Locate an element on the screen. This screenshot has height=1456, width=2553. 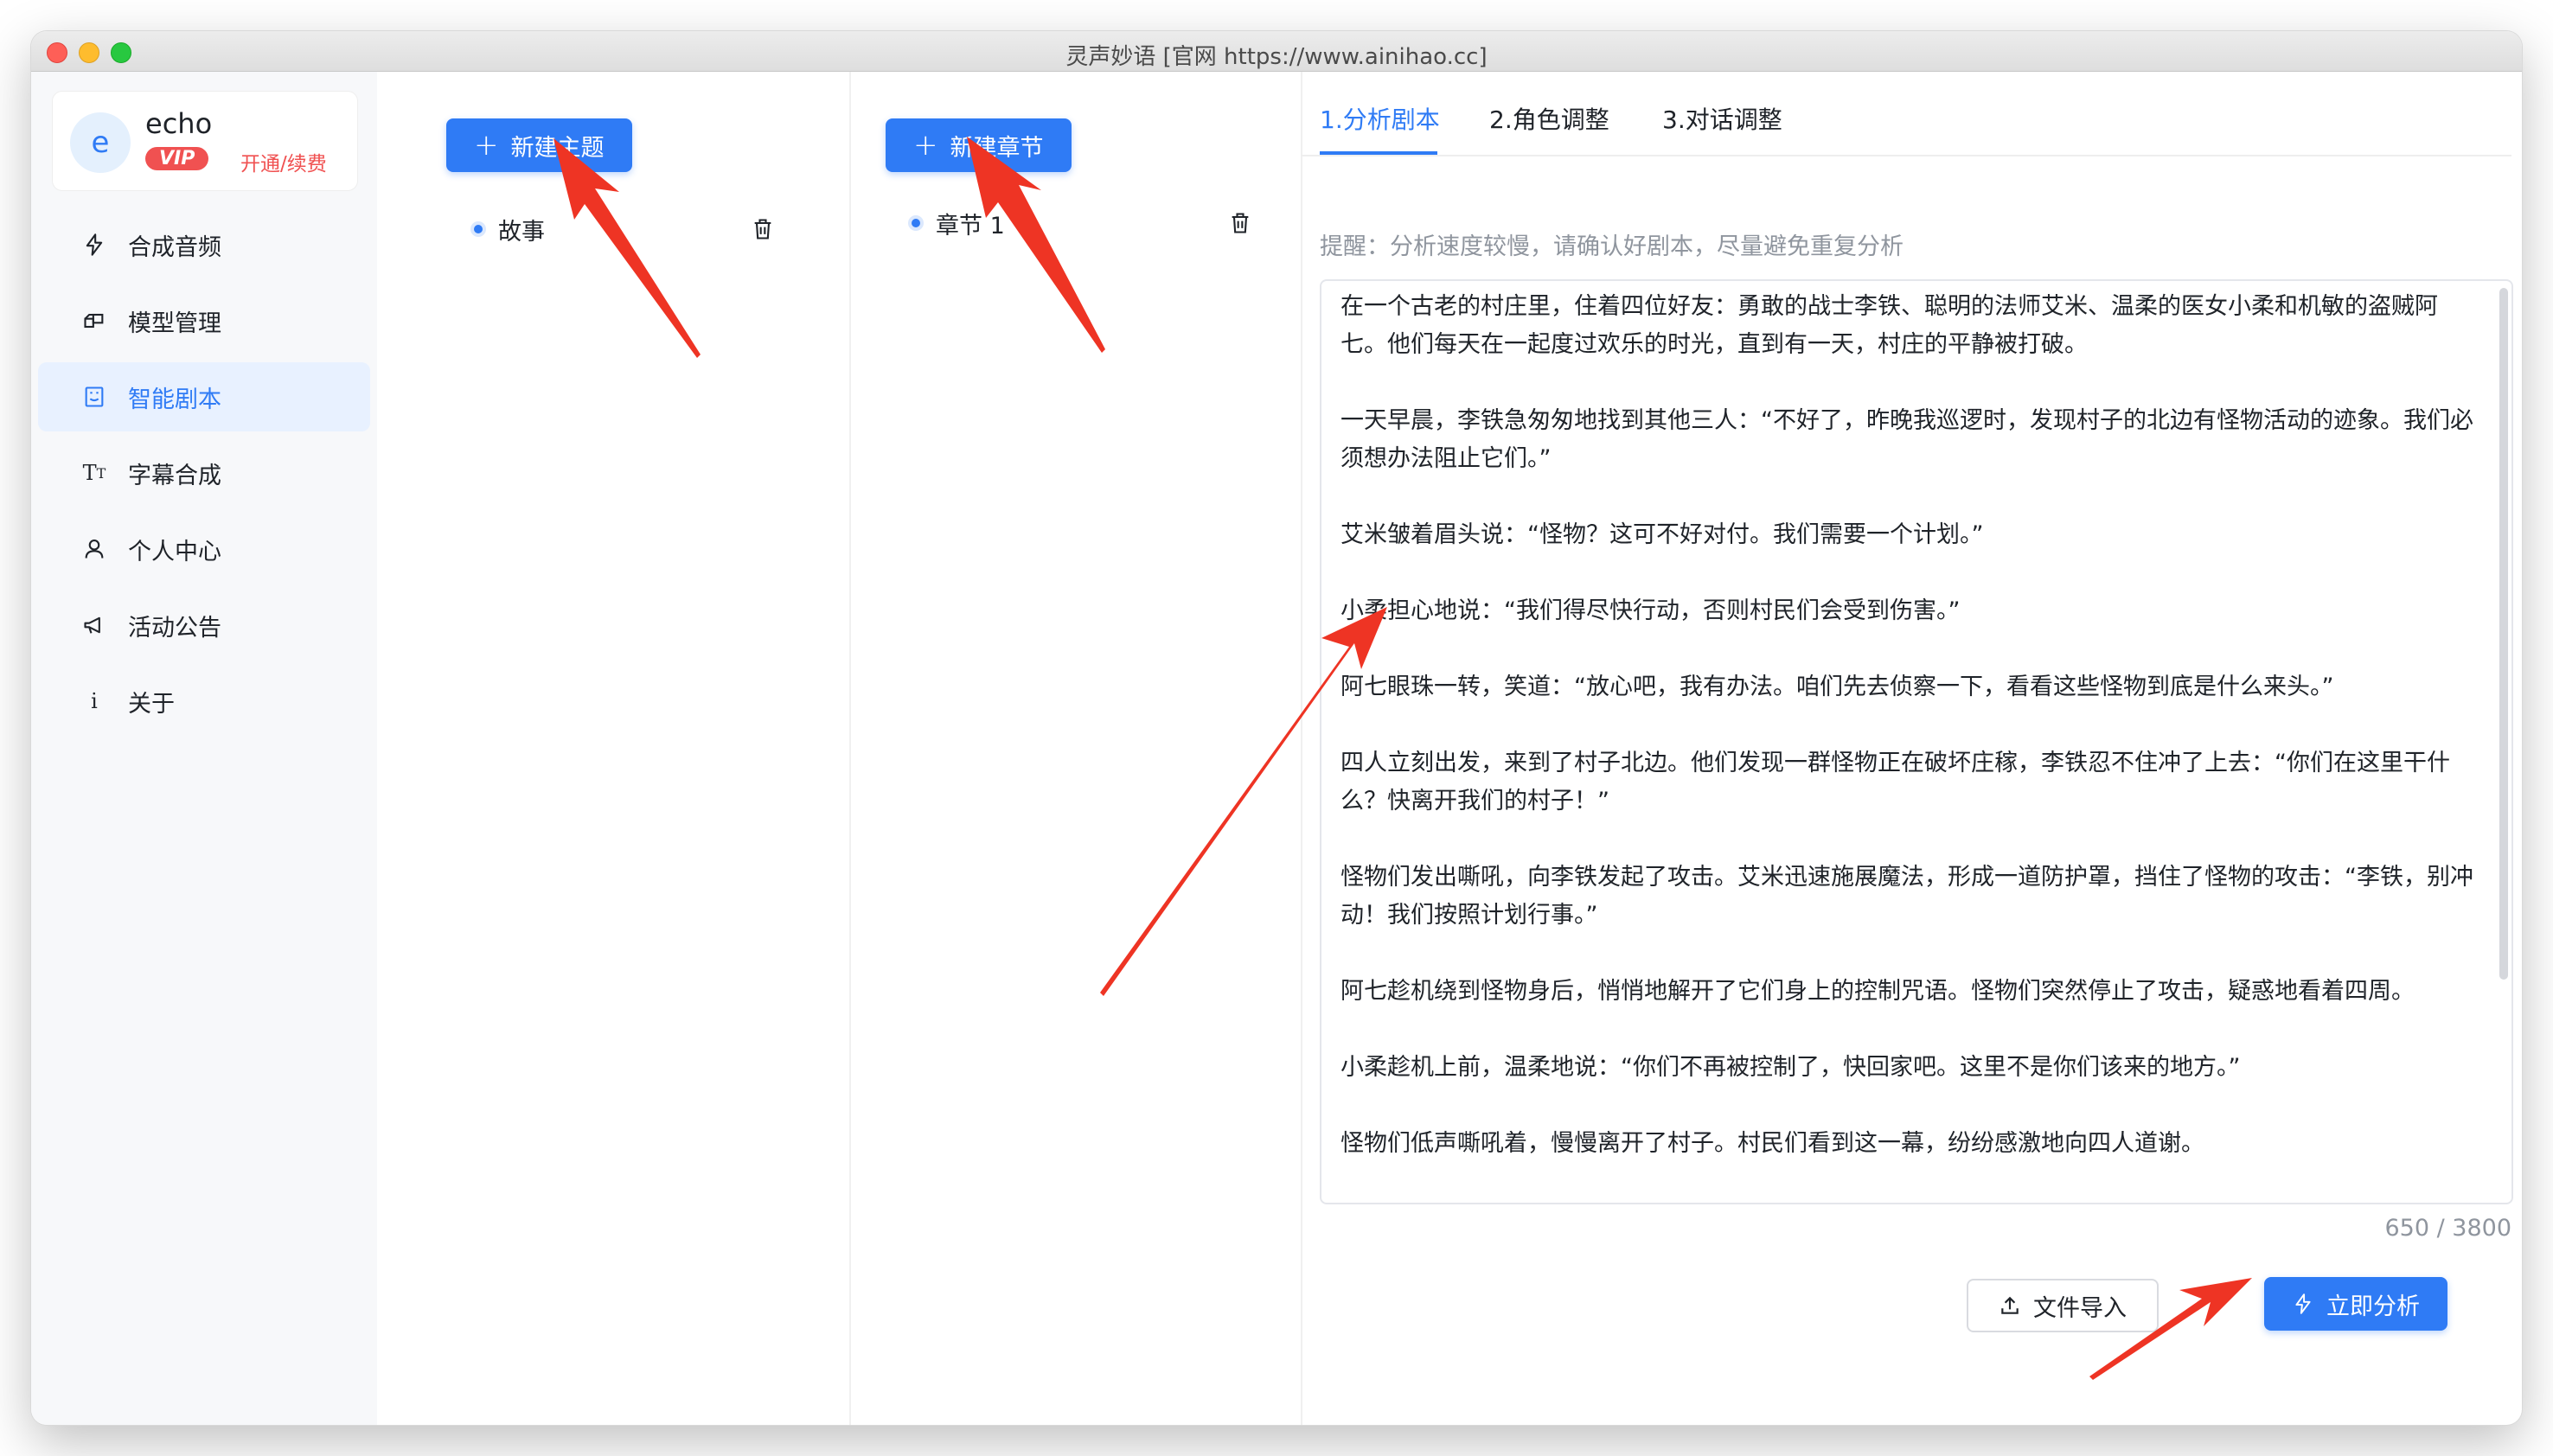
info-icon: i is located at coordinates (94, 701).